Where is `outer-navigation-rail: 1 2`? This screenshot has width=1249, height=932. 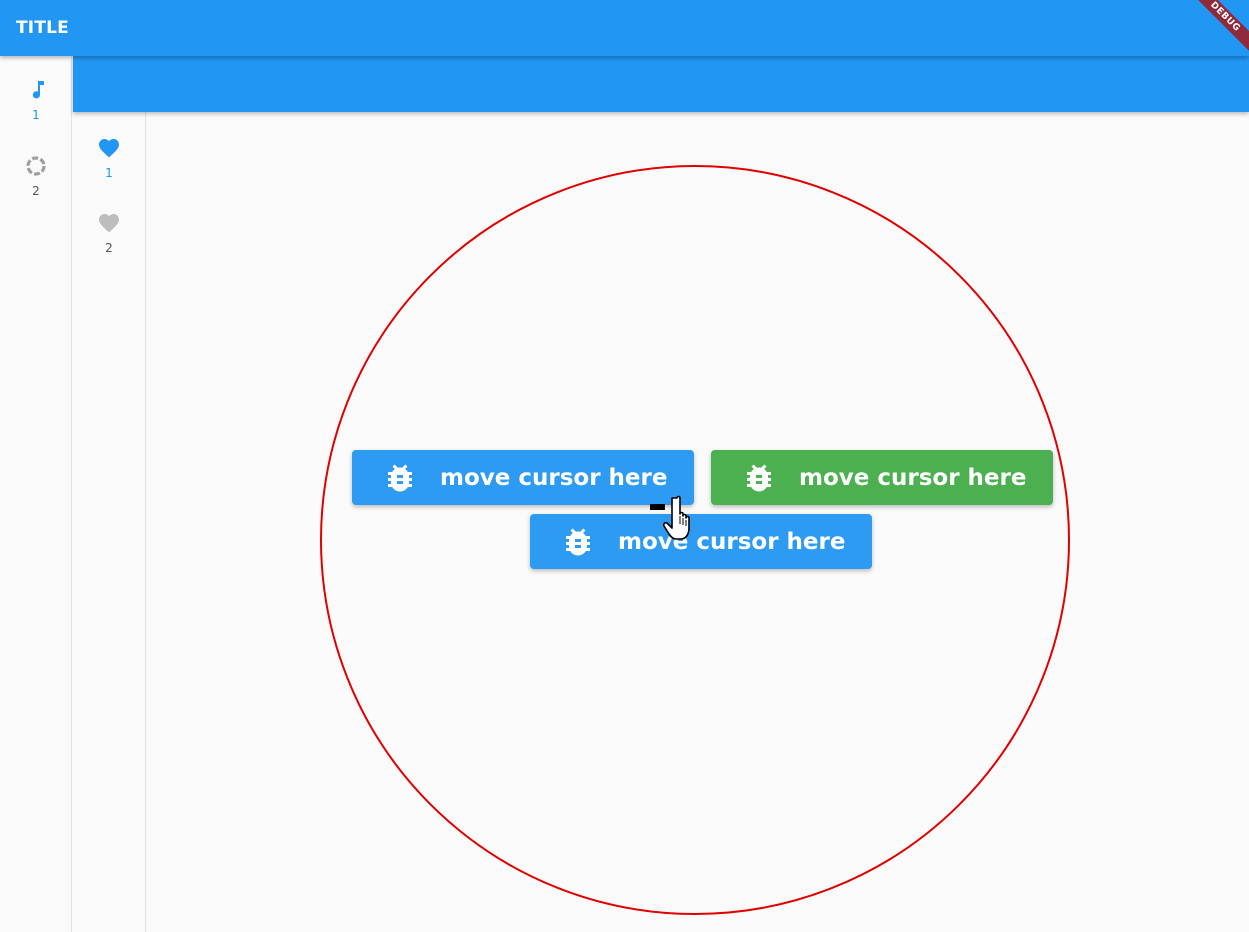
outer-navigation-rail: 1 2 is located at coordinates (36, 494).